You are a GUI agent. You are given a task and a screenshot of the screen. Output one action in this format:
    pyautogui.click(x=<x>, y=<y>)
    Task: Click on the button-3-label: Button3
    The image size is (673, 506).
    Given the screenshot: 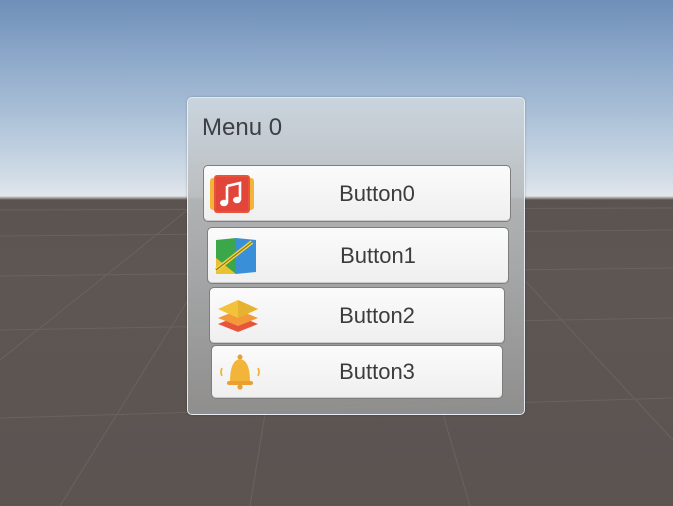 What is the action you would take?
    pyautogui.click(x=377, y=371)
    